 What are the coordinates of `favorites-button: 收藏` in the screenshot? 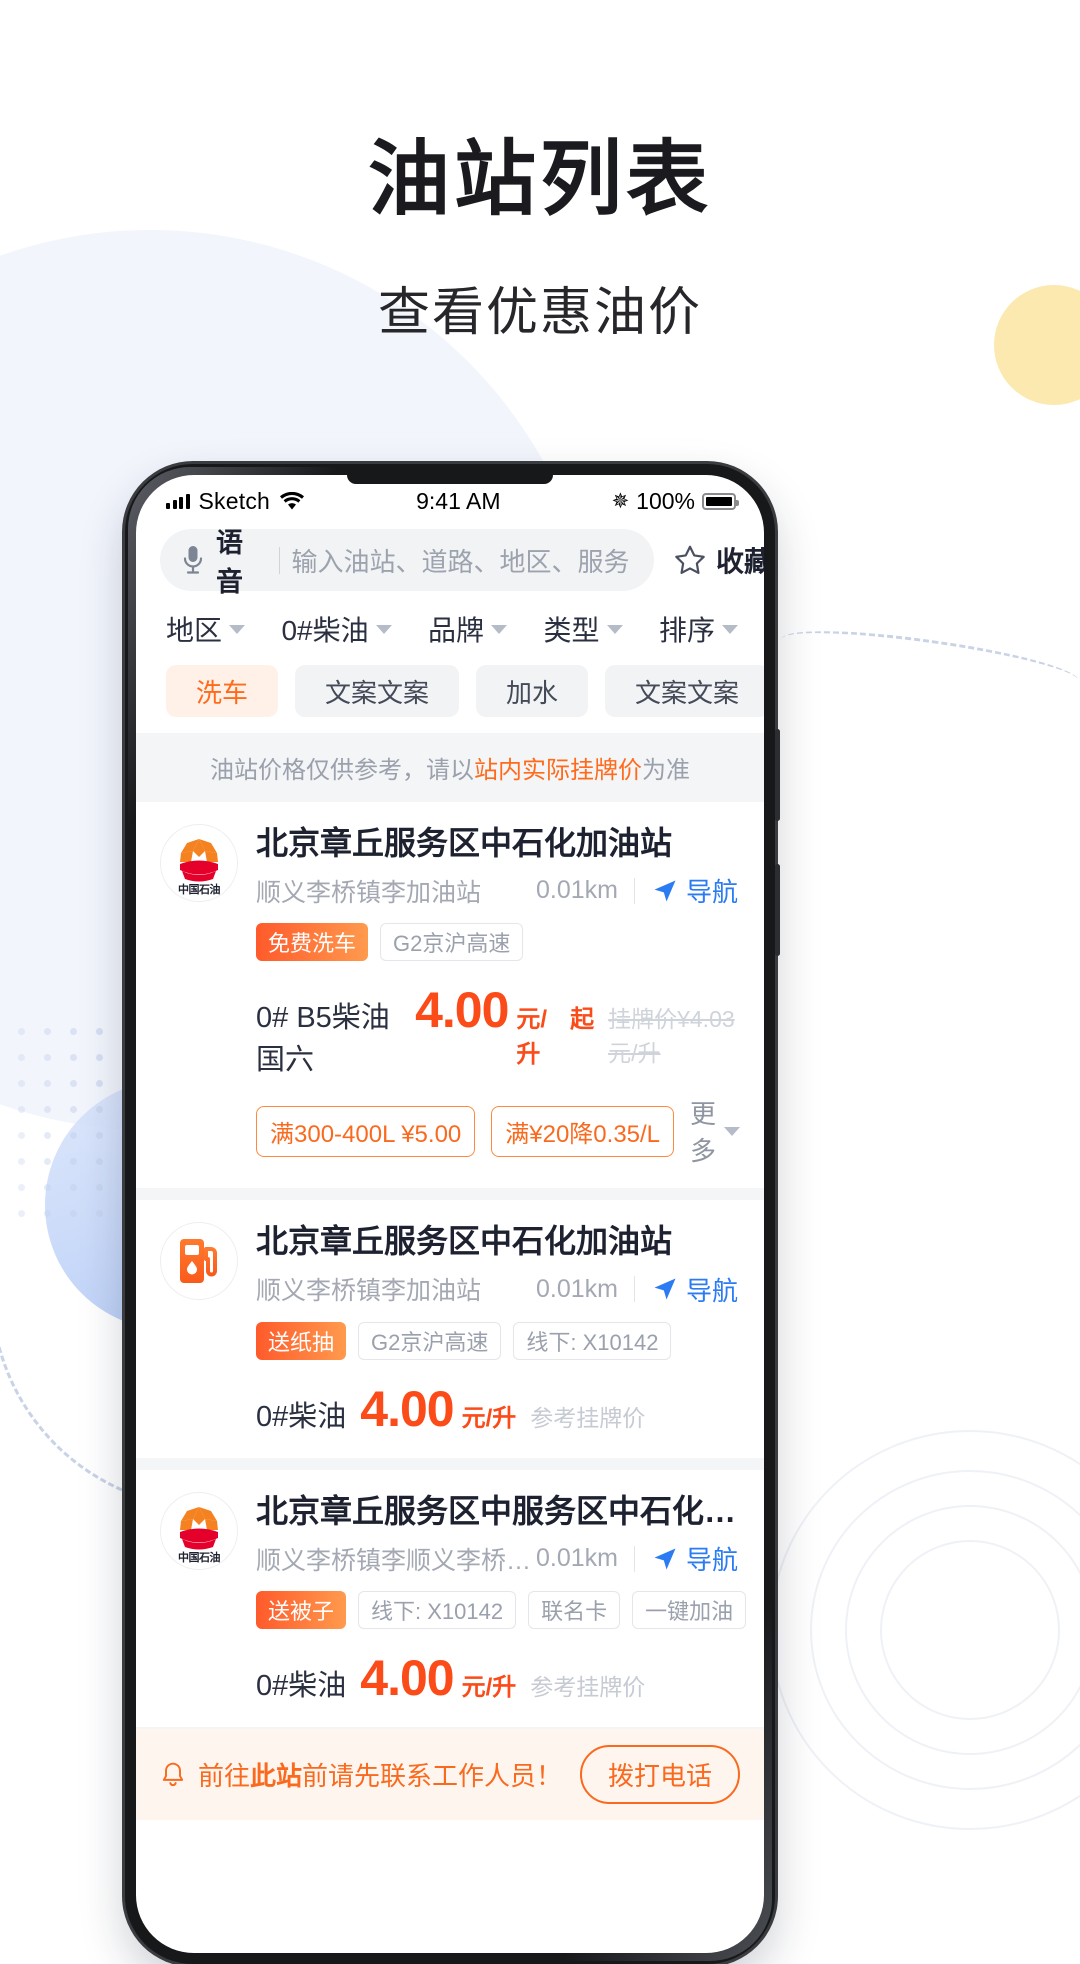 It's located at (718, 560).